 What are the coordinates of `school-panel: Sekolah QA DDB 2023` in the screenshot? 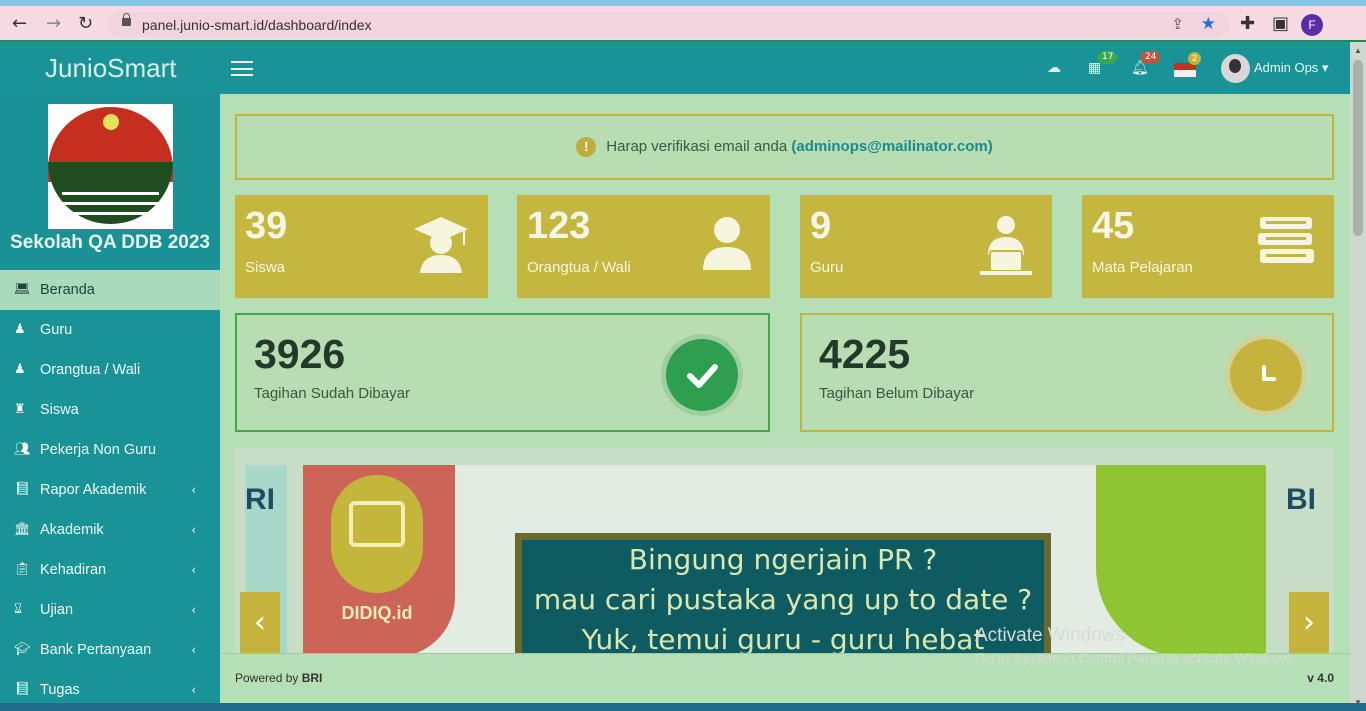 It's located at (110, 182).